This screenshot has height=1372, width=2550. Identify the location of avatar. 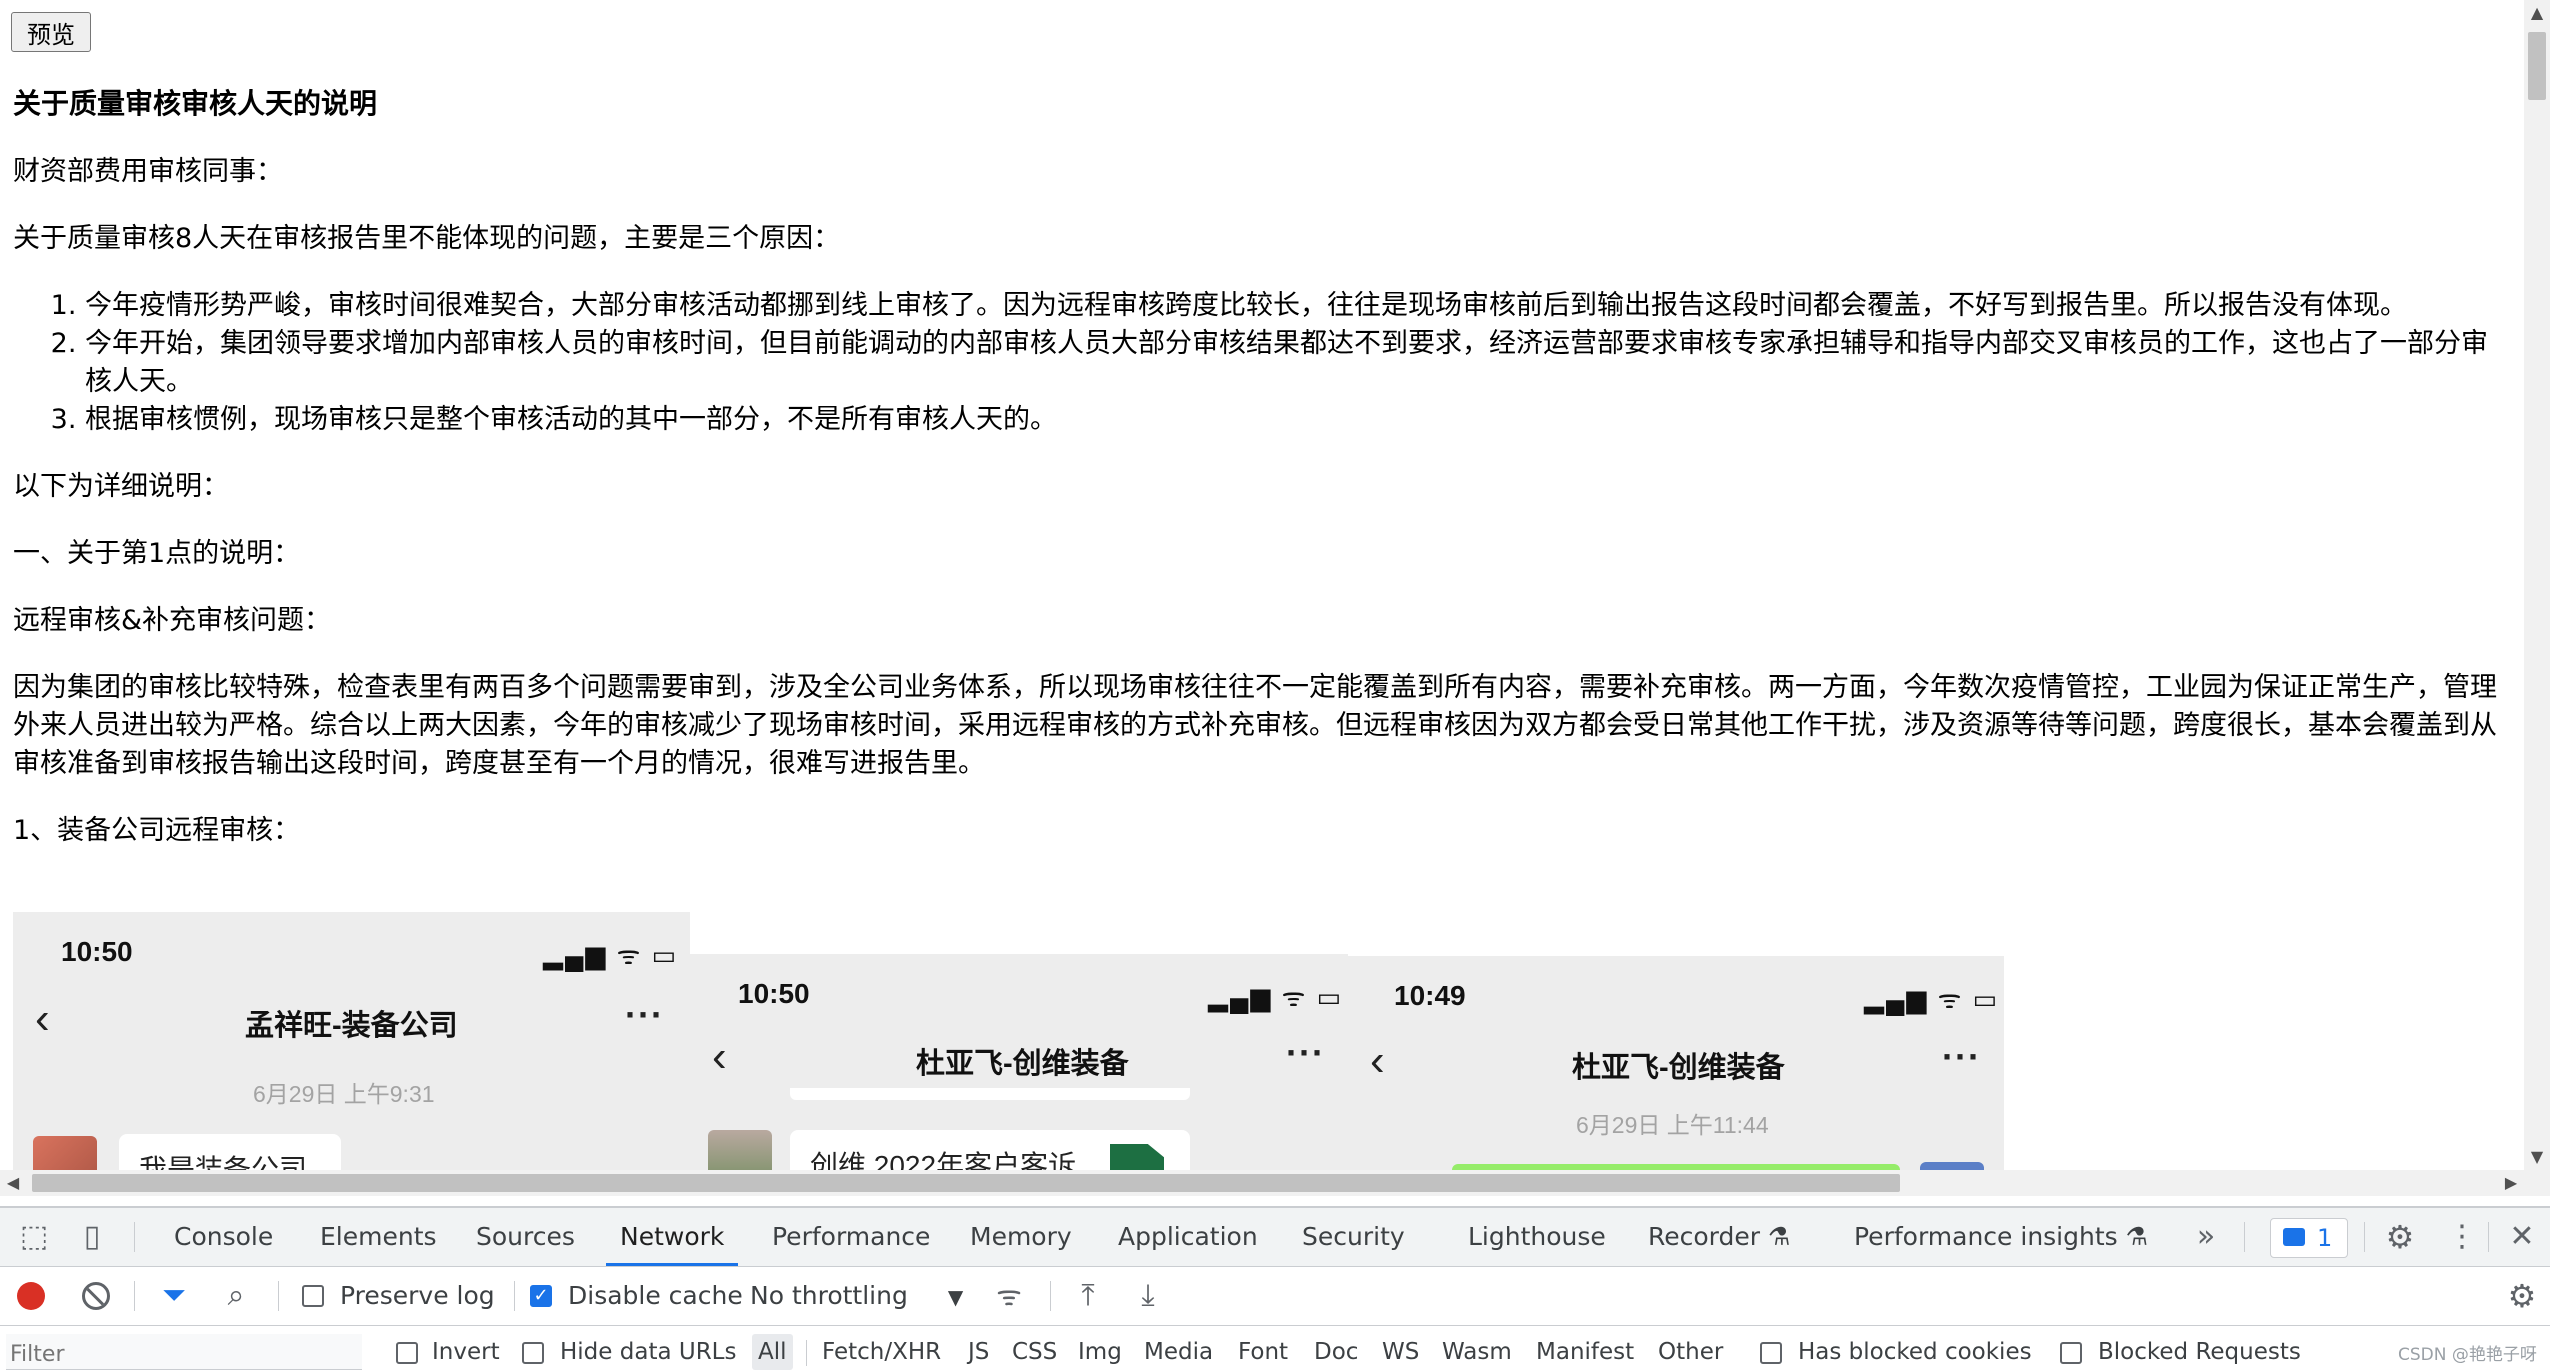
(1952, 1166).